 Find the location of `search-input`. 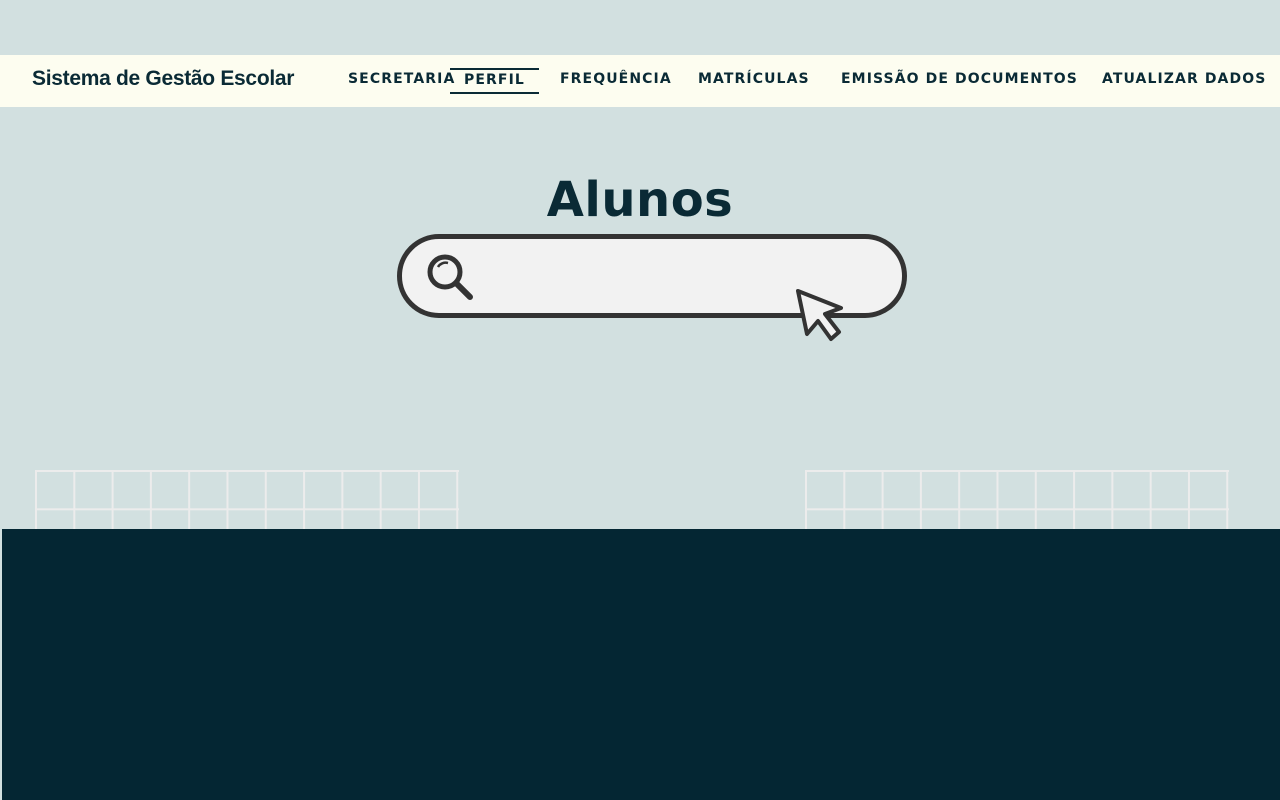

search-input is located at coordinates (636, 276).